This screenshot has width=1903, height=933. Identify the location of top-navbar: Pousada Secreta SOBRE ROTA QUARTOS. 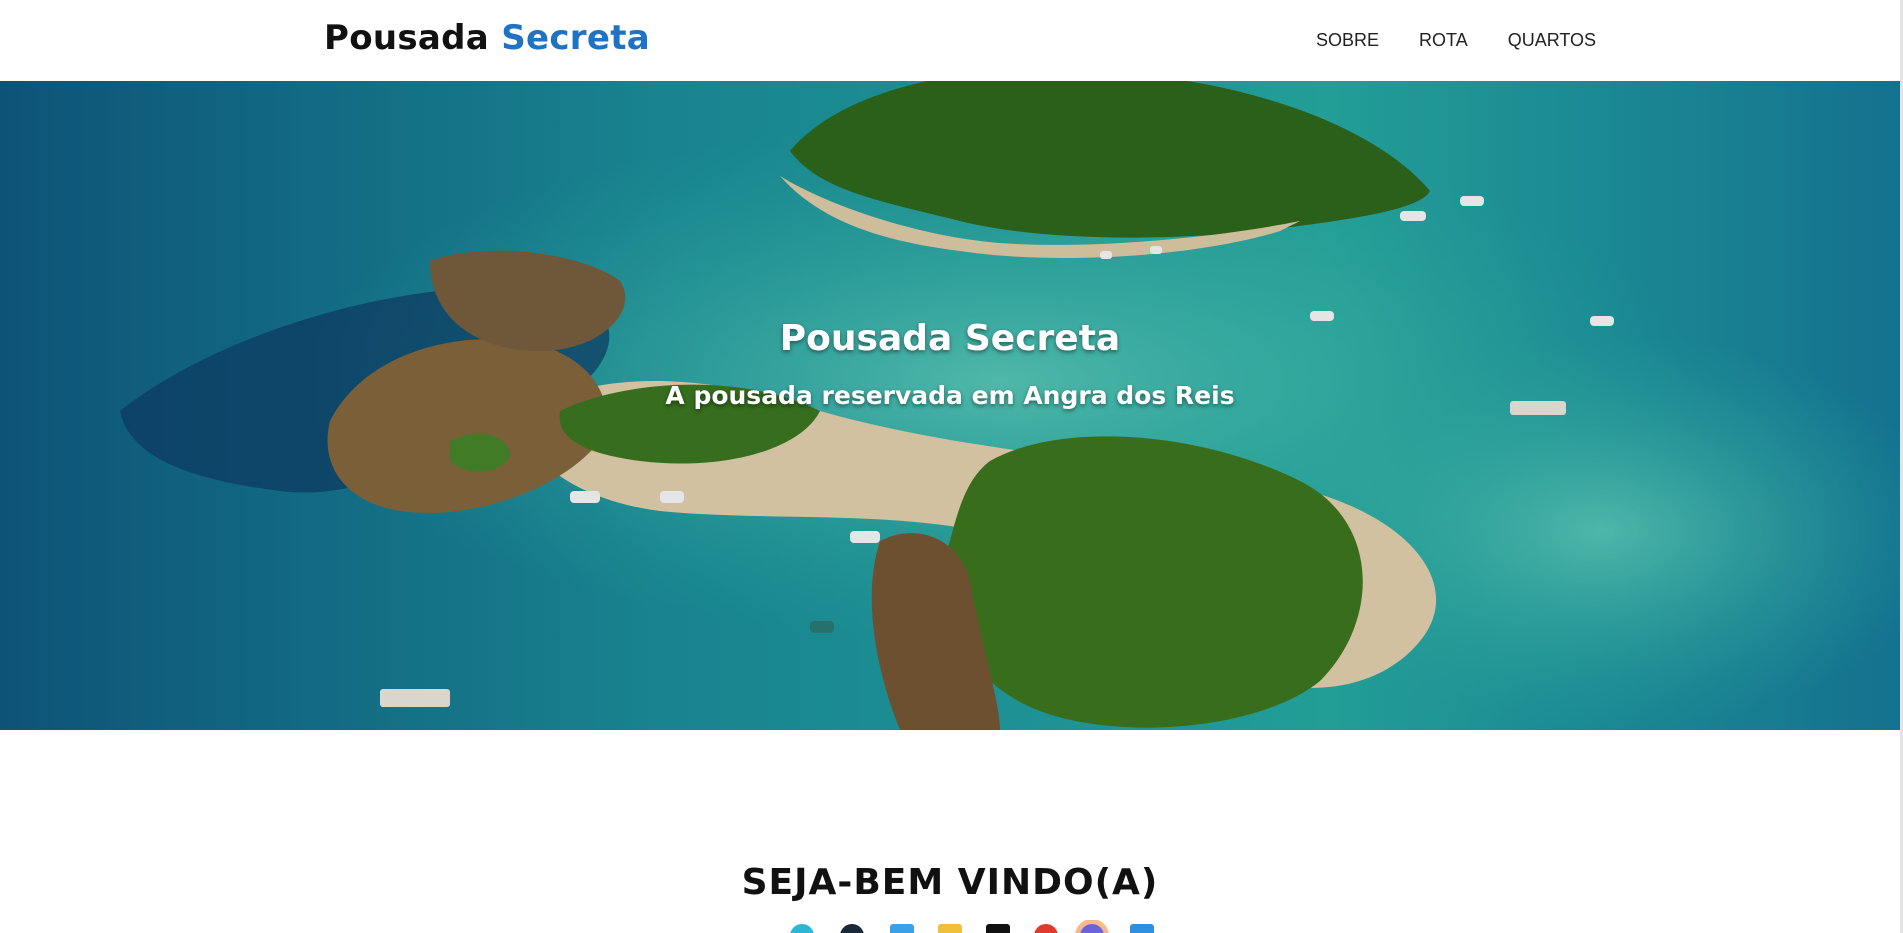
(951, 40).